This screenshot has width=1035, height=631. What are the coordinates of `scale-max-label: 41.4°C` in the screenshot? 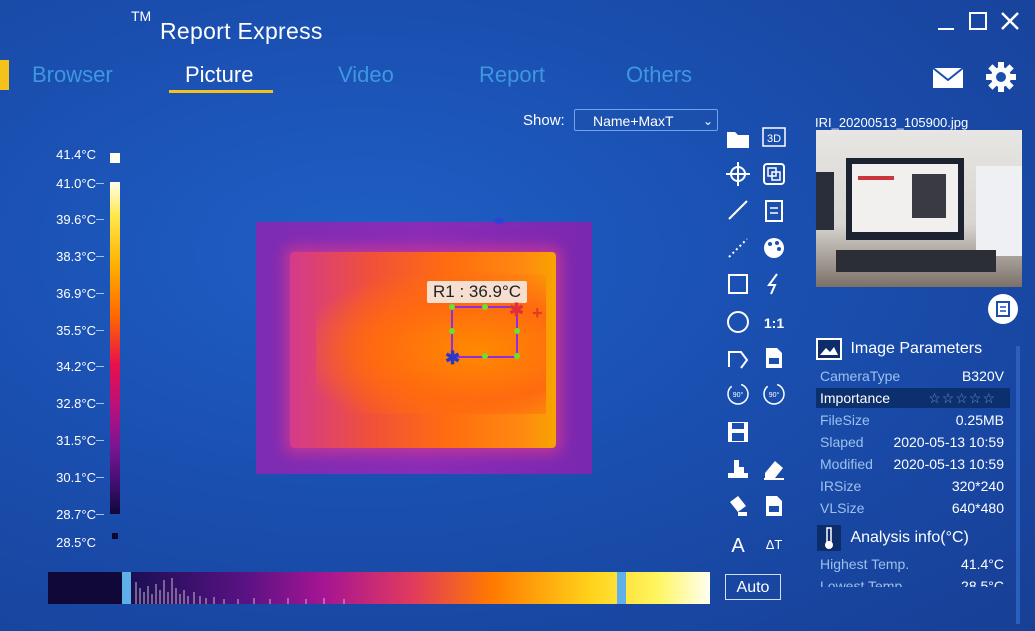 It's located at (76, 154).